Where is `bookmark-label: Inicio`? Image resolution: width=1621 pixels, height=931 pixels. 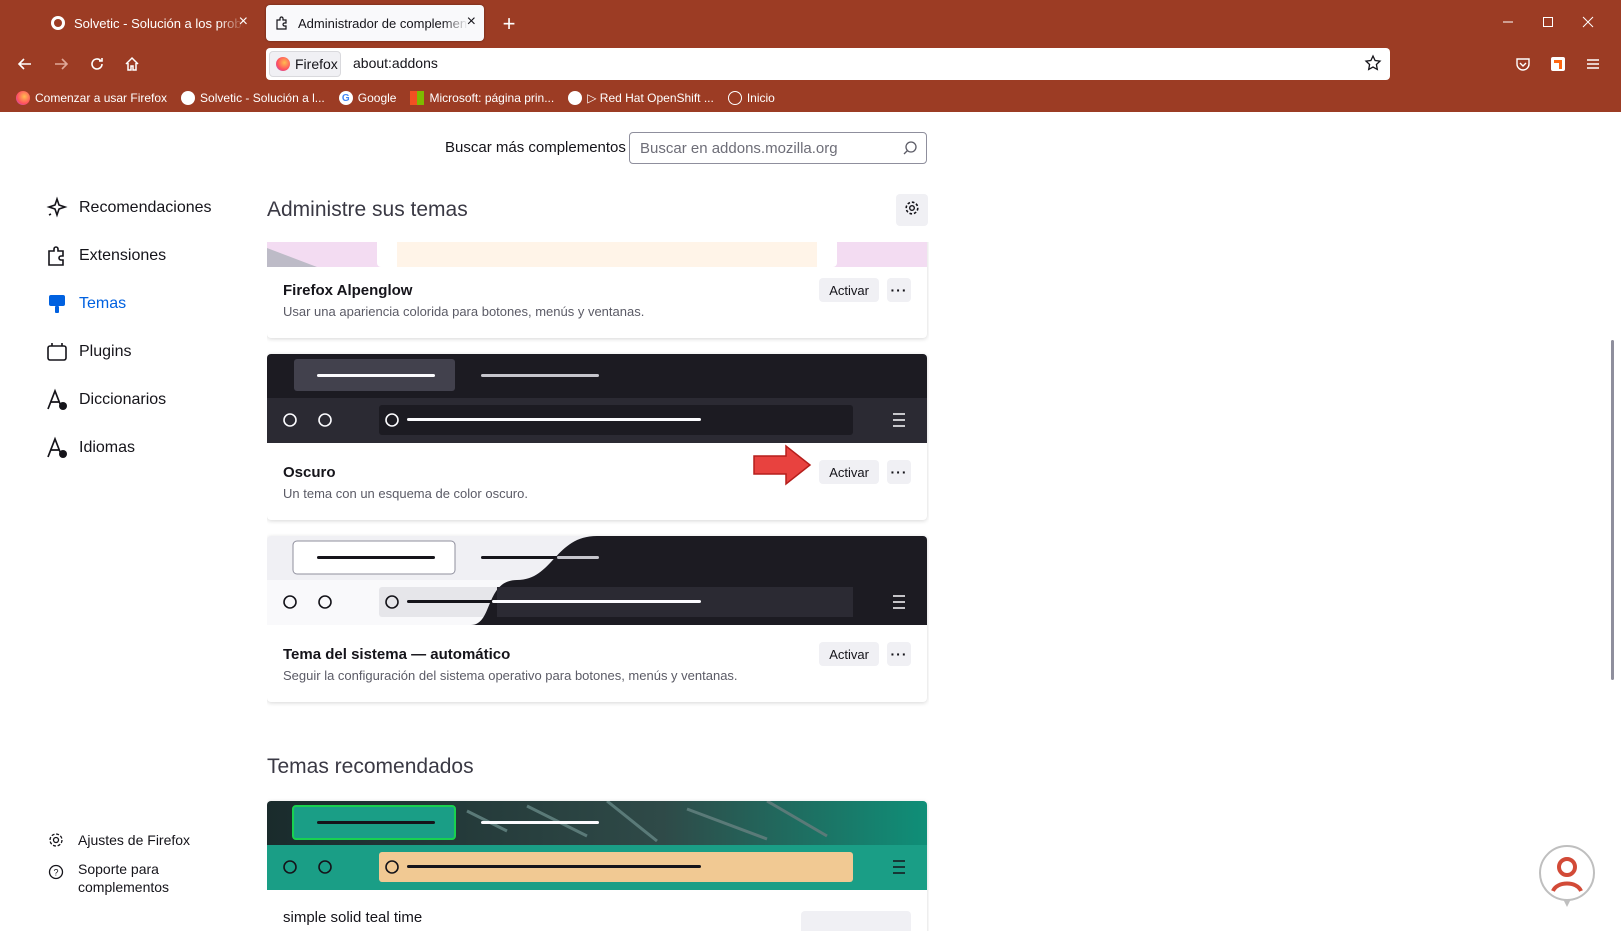
bookmark-label: Inicio is located at coordinates (760, 98).